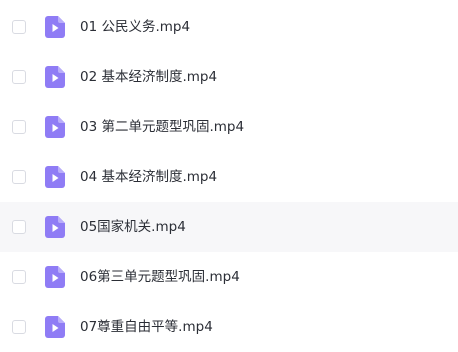 The height and width of the screenshot is (352, 458). I want to click on file-name: 07尊重自由平等.mp4, so click(146, 327).